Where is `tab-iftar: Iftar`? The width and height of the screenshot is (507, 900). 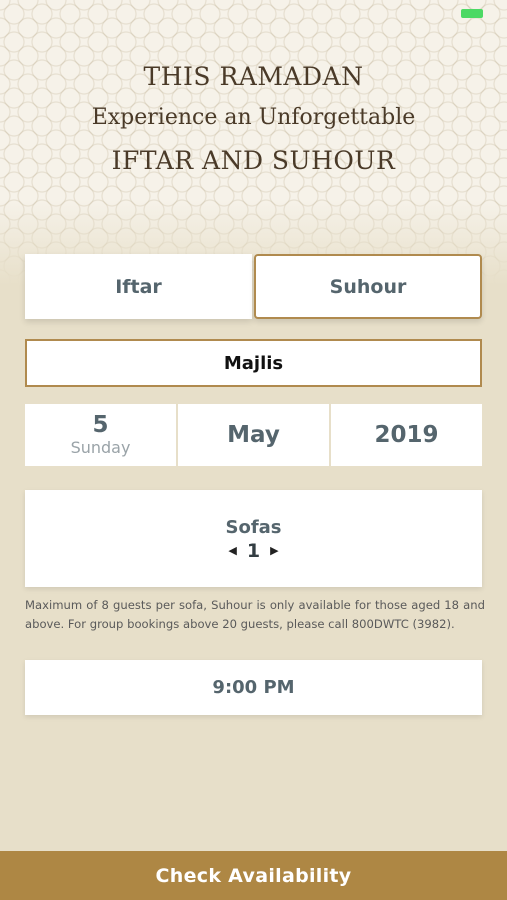 tab-iftar: Iftar is located at coordinates (138, 286).